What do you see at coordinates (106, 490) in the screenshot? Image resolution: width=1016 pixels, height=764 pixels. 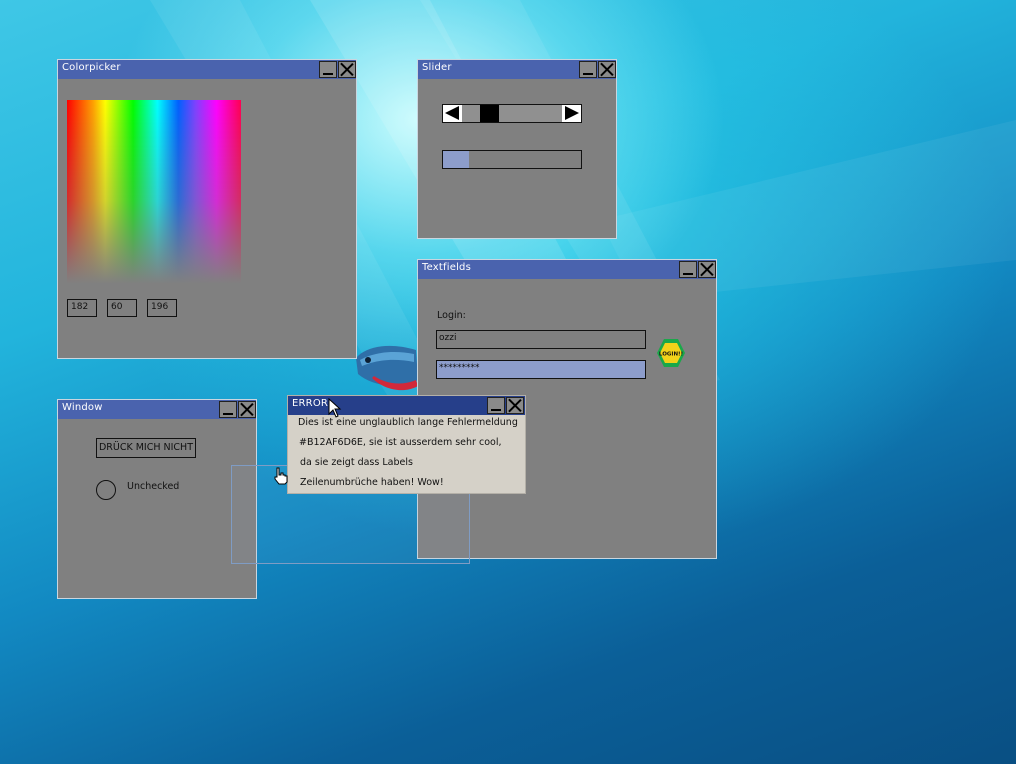 I see `radio-button` at bounding box center [106, 490].